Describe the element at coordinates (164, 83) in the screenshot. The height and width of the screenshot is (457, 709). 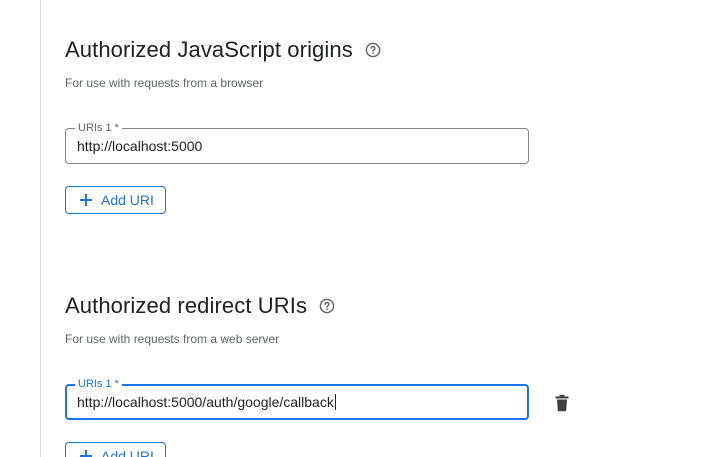
I see `js-origins-subtitle: For use with requests from a browser` at that location.